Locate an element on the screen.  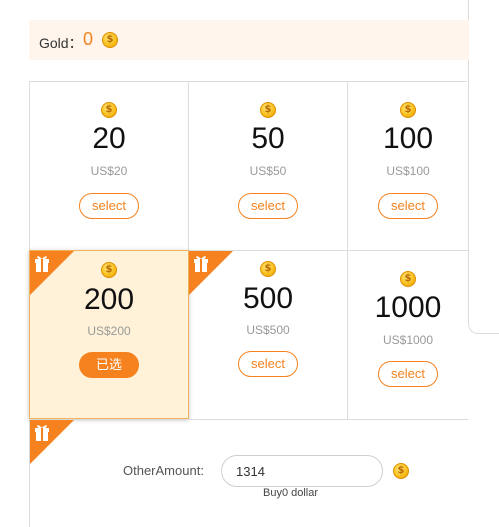
buy-amount-note: Buy0 dollar is located at coordinates (291, 493).